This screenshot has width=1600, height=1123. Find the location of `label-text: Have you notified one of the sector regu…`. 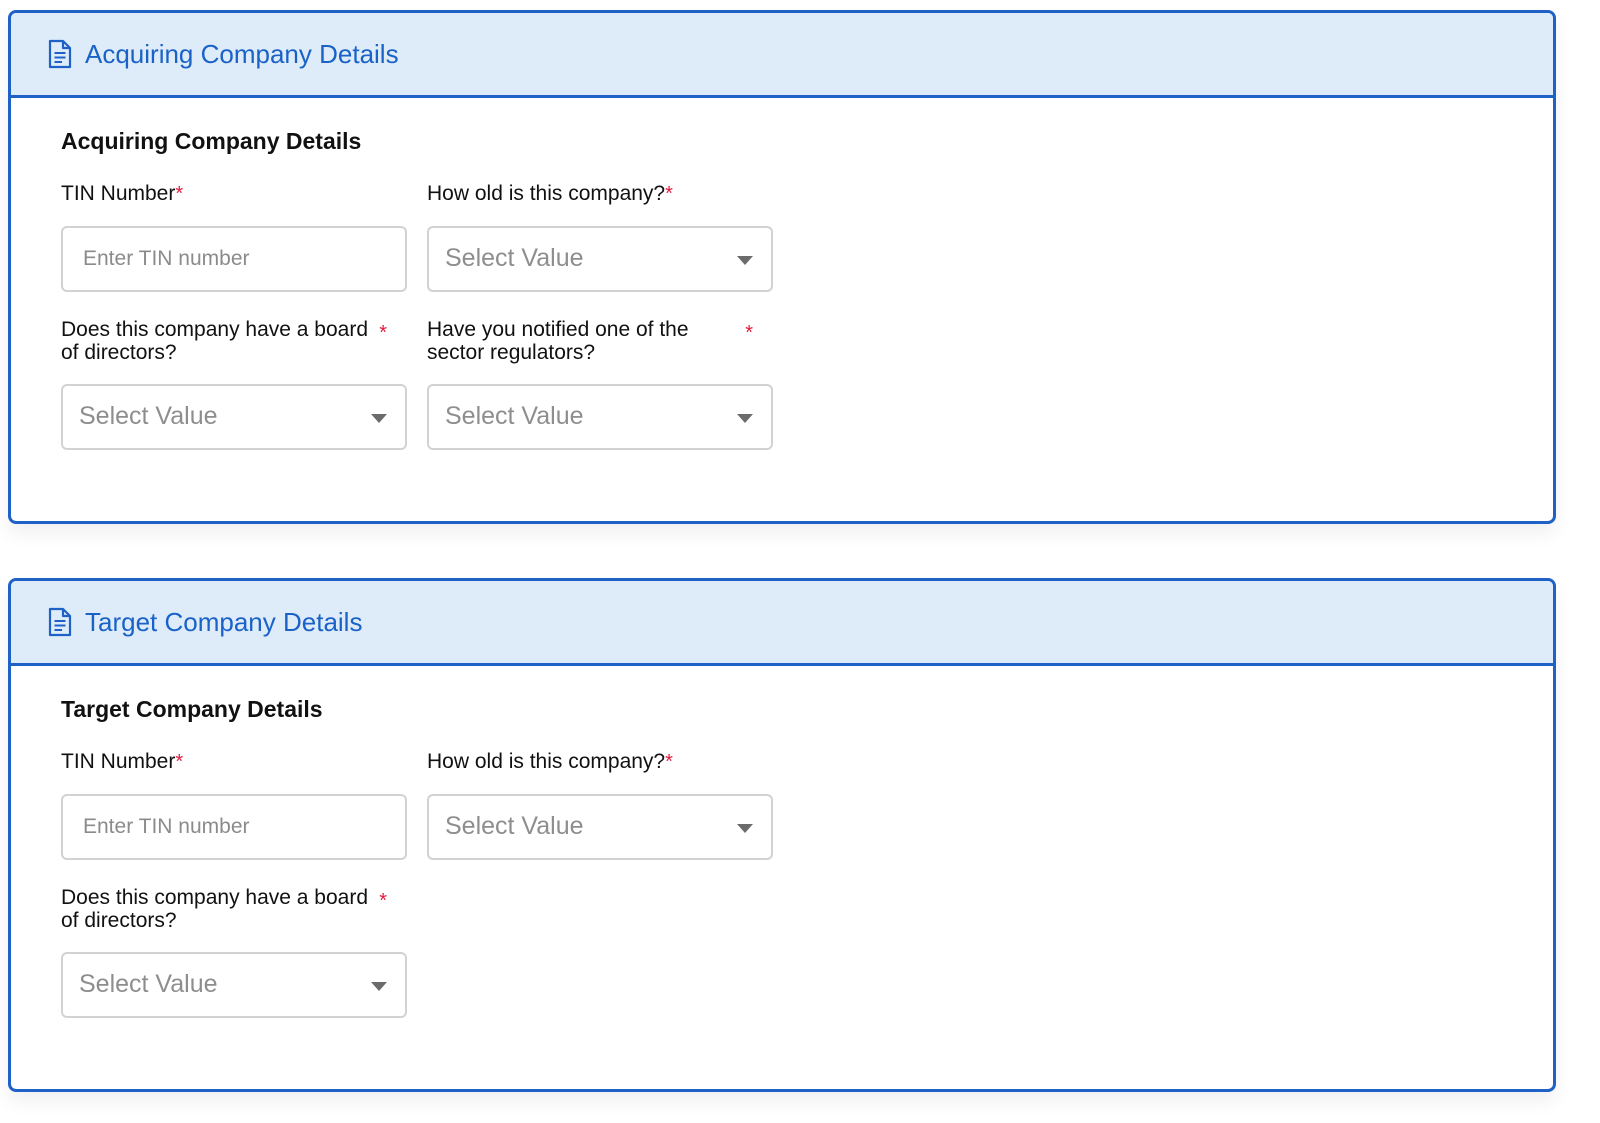

label-text: Have you notified one of the sector regu… is located at coordinates (558, 341).